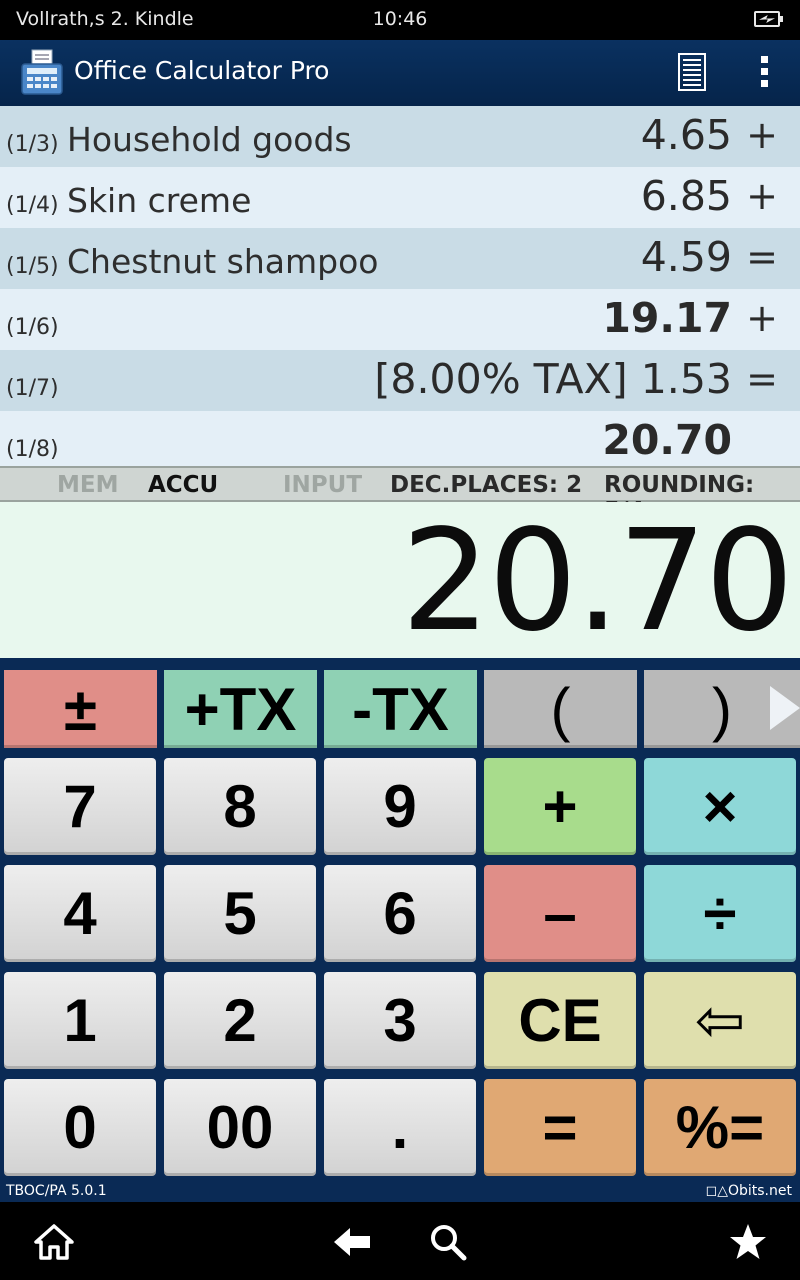 The width and height of the screenshot is (800, 1280). I want to click on equals-button: =, so click(560, 1127).